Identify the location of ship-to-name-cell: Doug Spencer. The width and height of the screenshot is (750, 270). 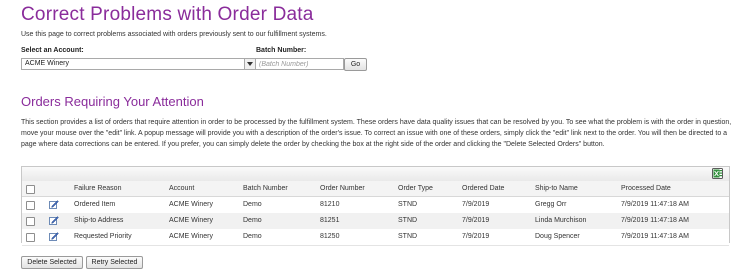
(557, 236).